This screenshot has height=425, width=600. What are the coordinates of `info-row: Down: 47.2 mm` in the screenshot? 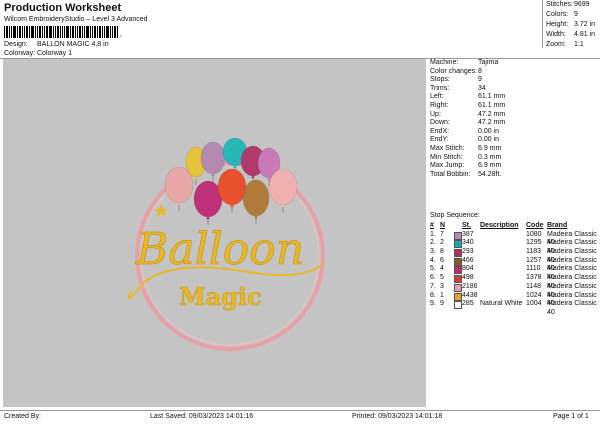 It's located at (514, 123).